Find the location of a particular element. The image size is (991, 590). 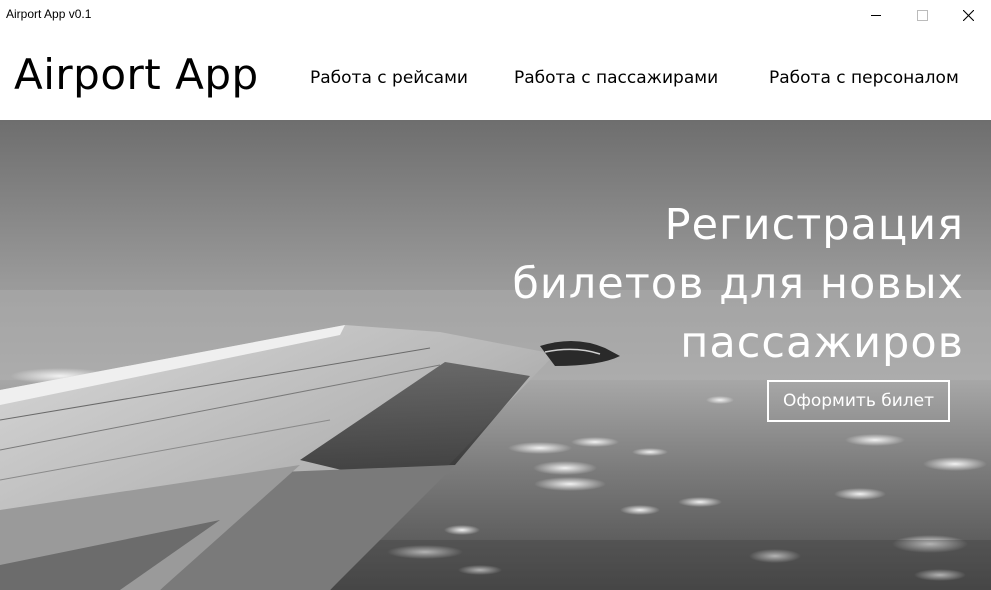

issue-ticket-button: Оформить билет is located at coordinates (858, 401).